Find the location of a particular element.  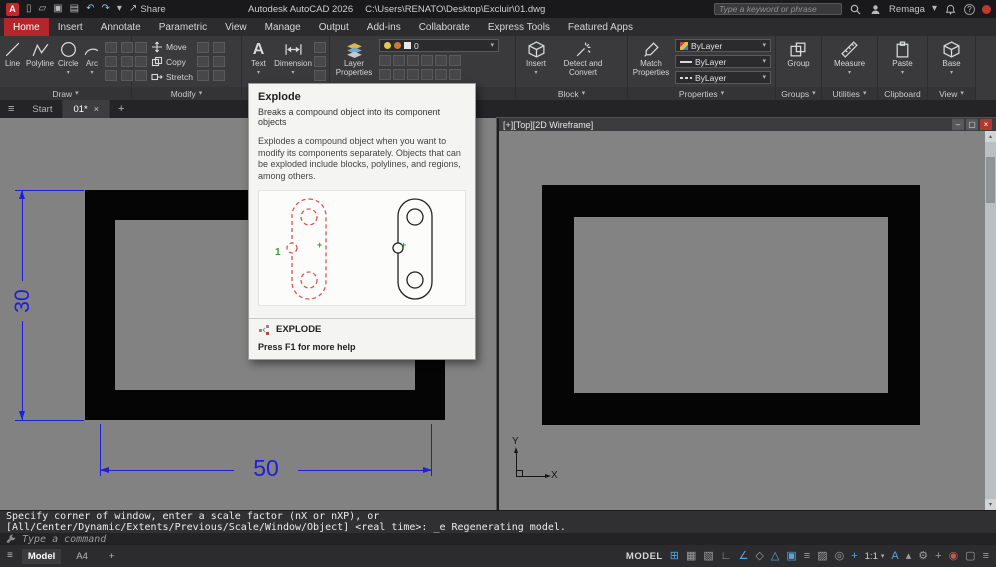

open-file-icon: ▱ is located at coordinates (43, 9).